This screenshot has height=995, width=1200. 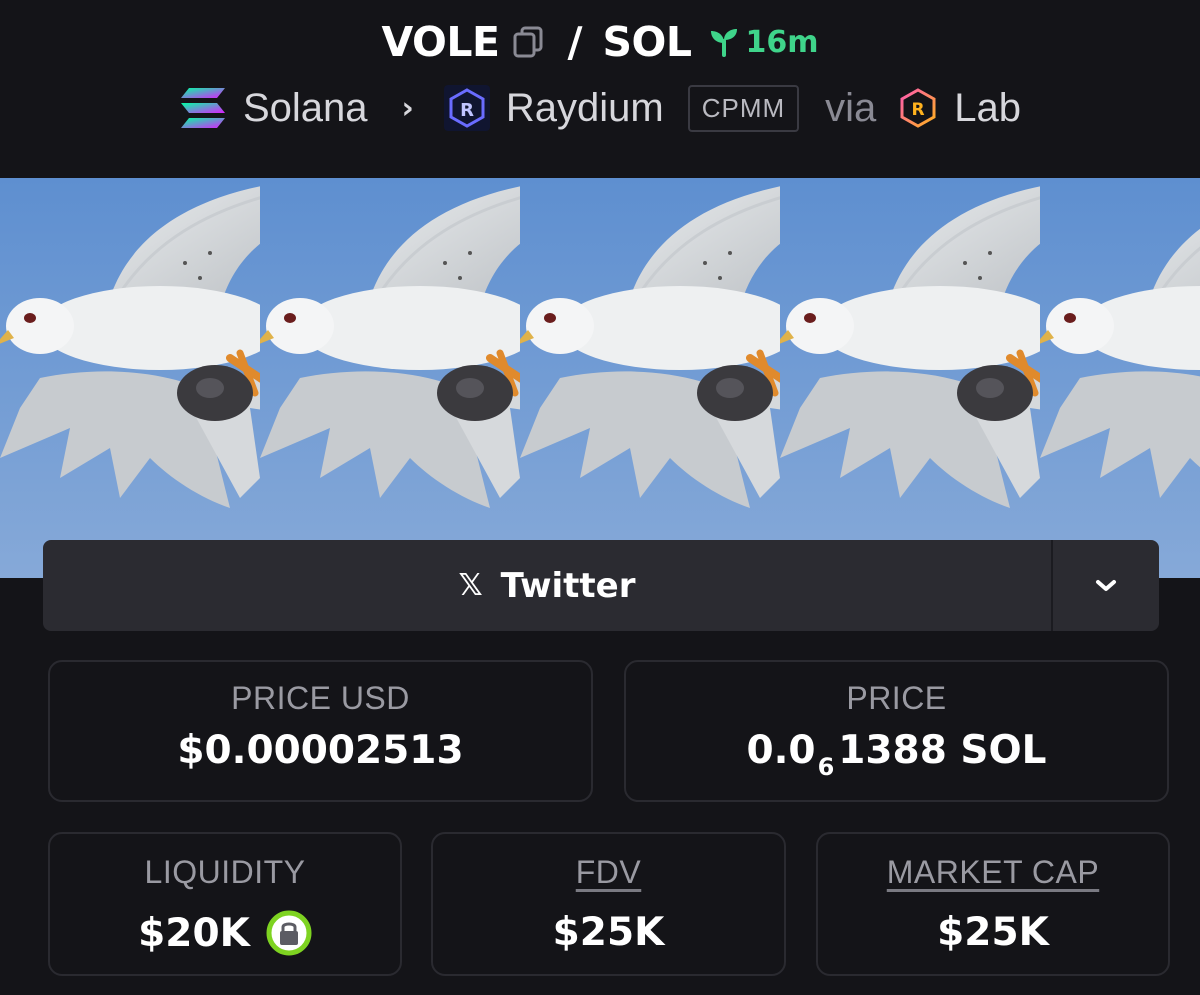 I want to click on fdv-label-text: FDV, so click(x=609, y=872).